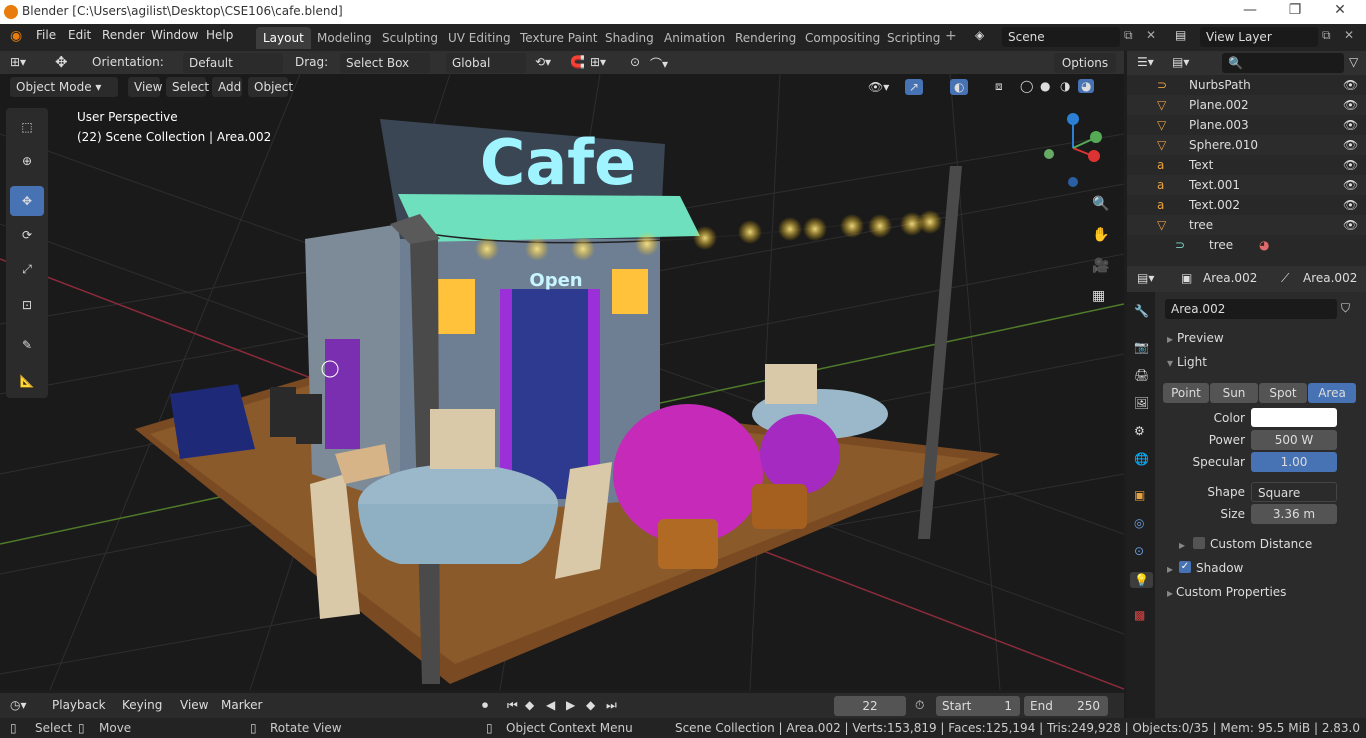  What do you see at coordinates (1139, 551) in the screenshot?
I see `constraint-tab-icon: ⊙` at bounding box center [1139, 551].